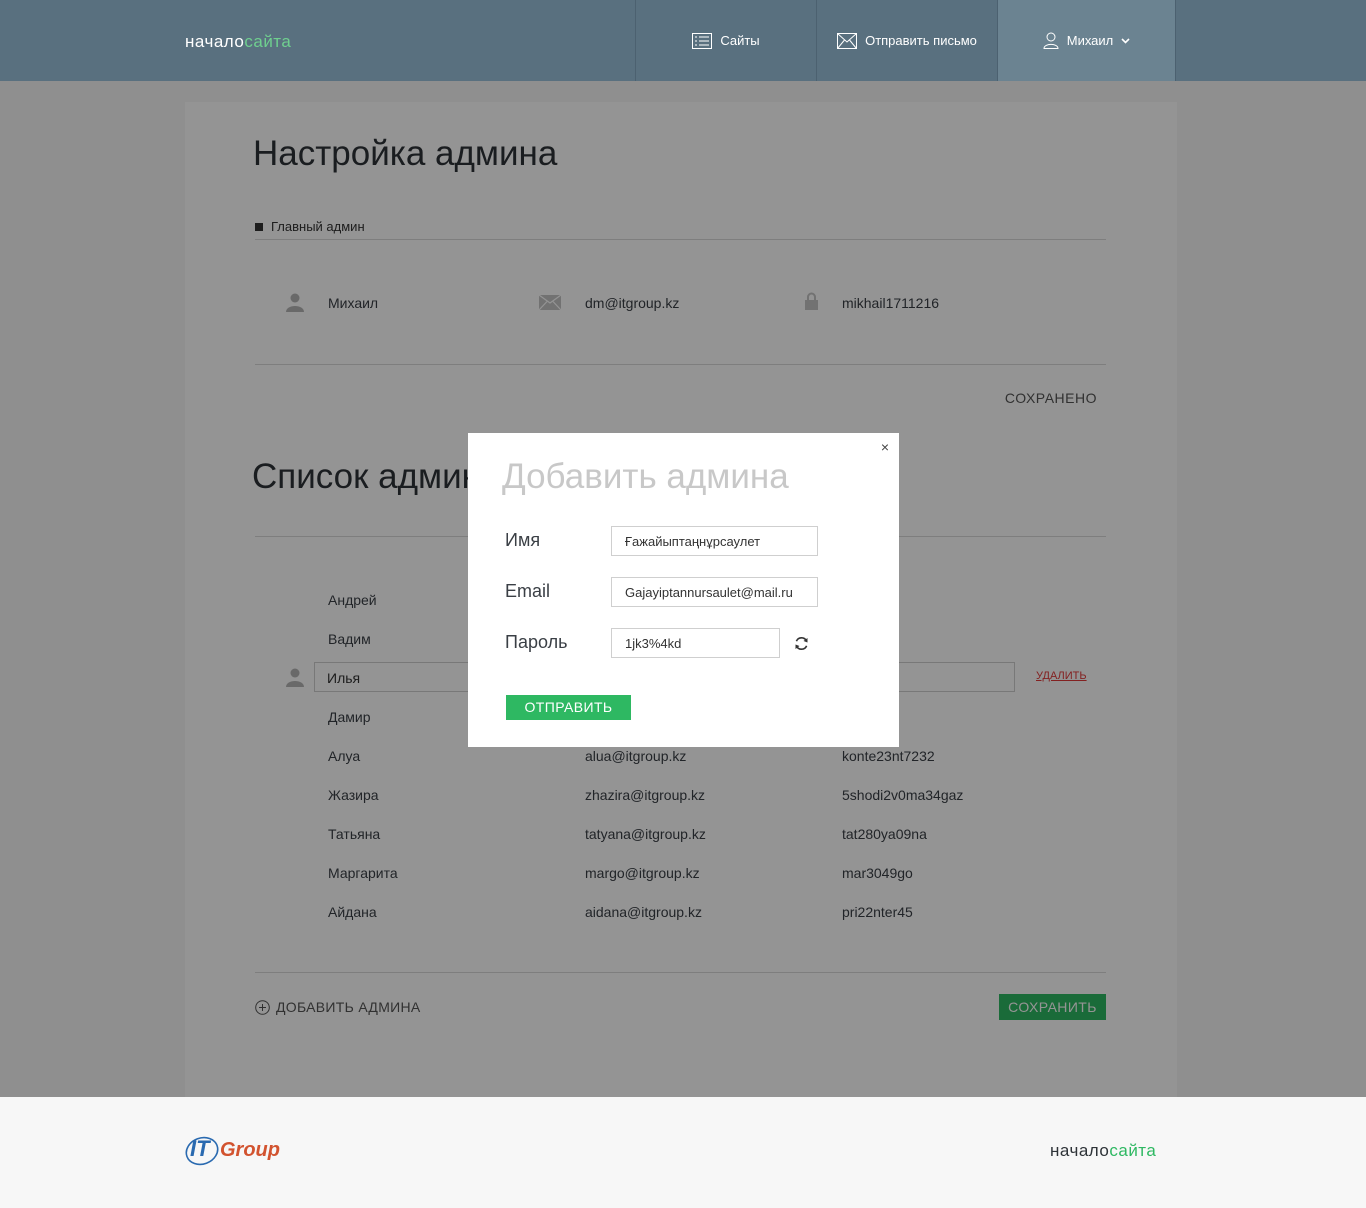 This screenshot has width=1366, height=1208. What do you see at coordinates (1090, 40) in the screenshot?
I see `nav-user-label: Михаил` at bounding box center [1090, 40].